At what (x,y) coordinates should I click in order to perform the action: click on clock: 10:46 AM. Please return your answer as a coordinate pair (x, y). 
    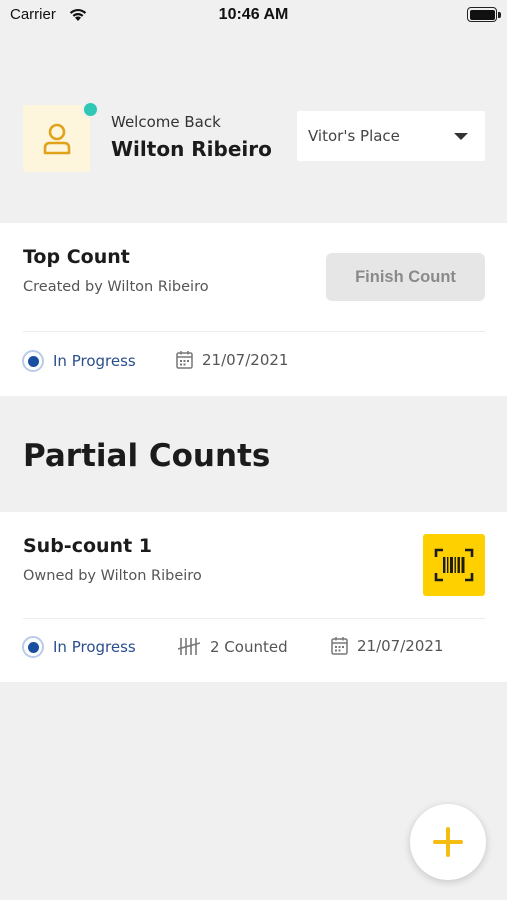
    Looking at the image, I should click on (253, 14).